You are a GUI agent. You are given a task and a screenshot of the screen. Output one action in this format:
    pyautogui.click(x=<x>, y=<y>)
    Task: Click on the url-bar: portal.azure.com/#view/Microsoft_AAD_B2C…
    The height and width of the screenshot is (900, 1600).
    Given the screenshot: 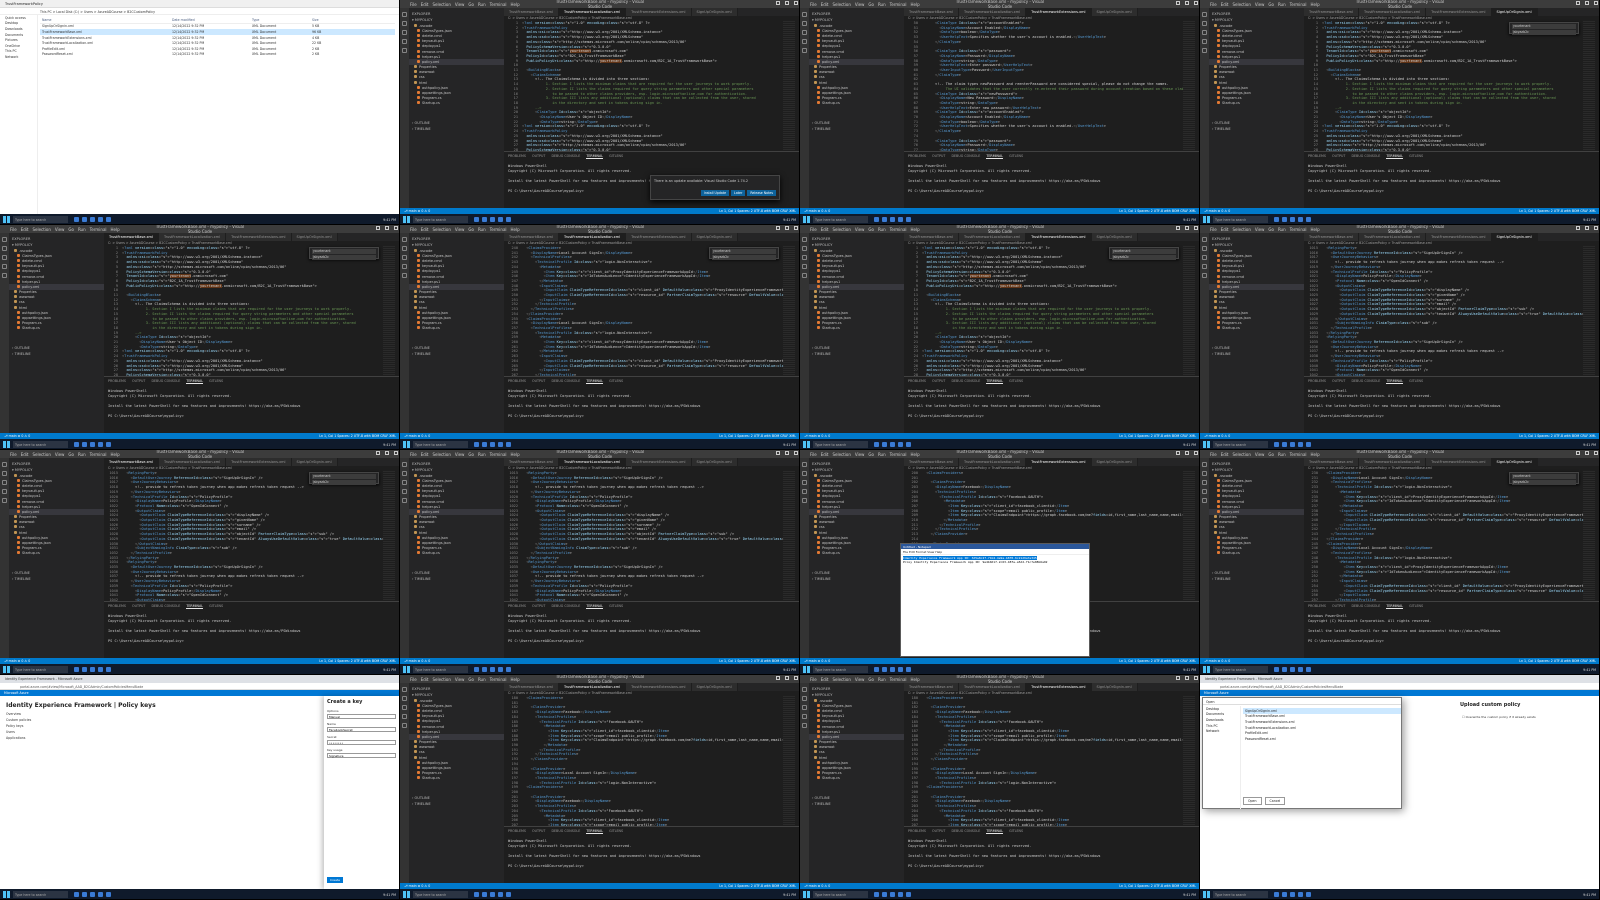 What is the action you would take?
    pyautogui.click(x=199, y=686)
    